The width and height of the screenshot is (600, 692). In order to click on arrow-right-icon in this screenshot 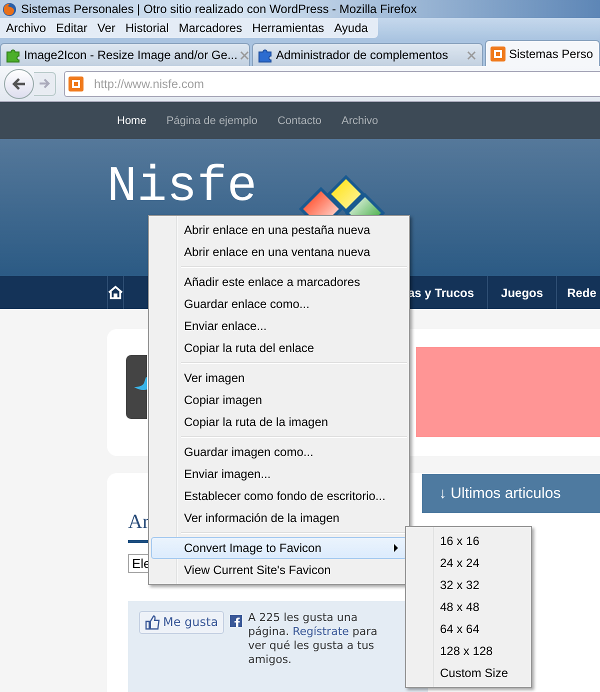, I will do `click(44, 83)`.